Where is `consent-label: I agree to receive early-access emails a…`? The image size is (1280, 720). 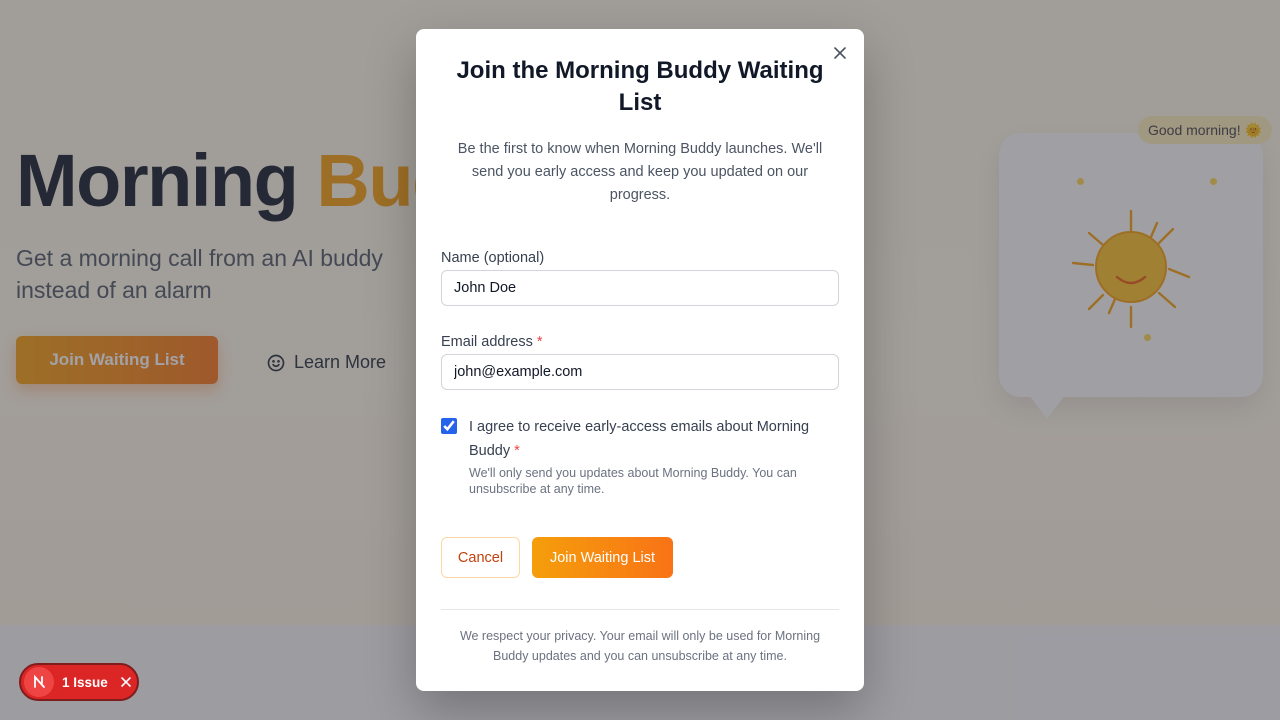 consent-label: I agree to receive early-access emails a… is located at coordinates (649, 439).